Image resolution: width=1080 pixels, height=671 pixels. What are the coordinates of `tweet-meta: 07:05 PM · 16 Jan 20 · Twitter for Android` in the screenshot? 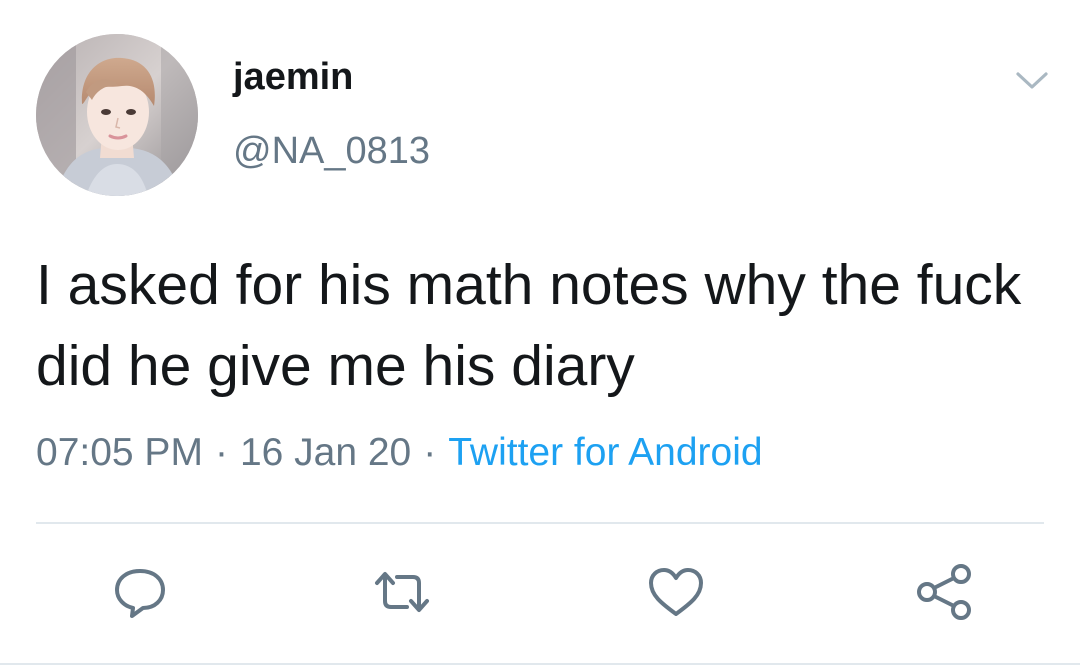 It's located at (399, 452).